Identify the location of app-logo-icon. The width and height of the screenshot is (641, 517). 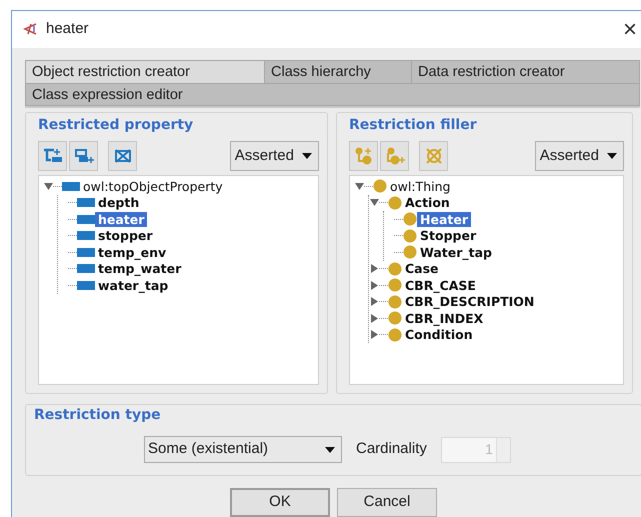
(30, 29).